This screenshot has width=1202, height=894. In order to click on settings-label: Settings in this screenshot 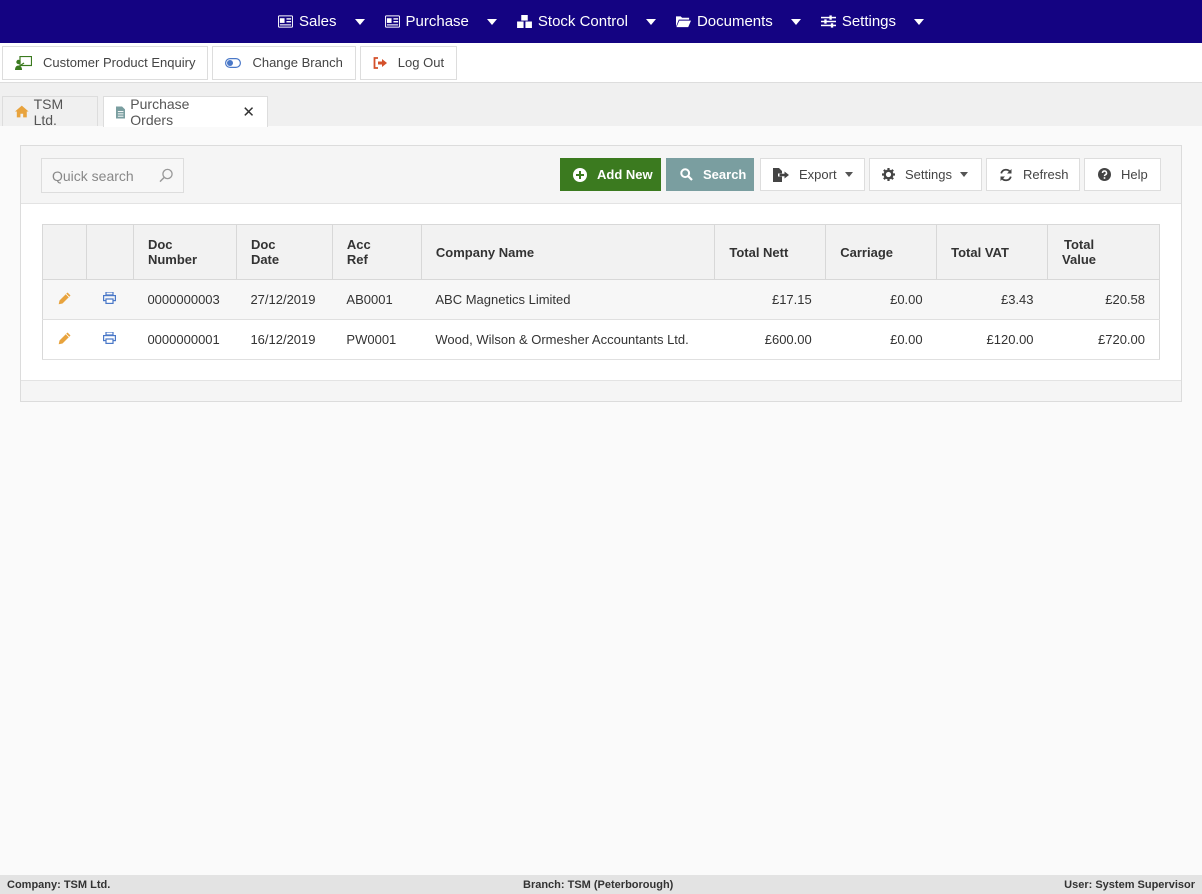, I will do `click(928, 174)`.